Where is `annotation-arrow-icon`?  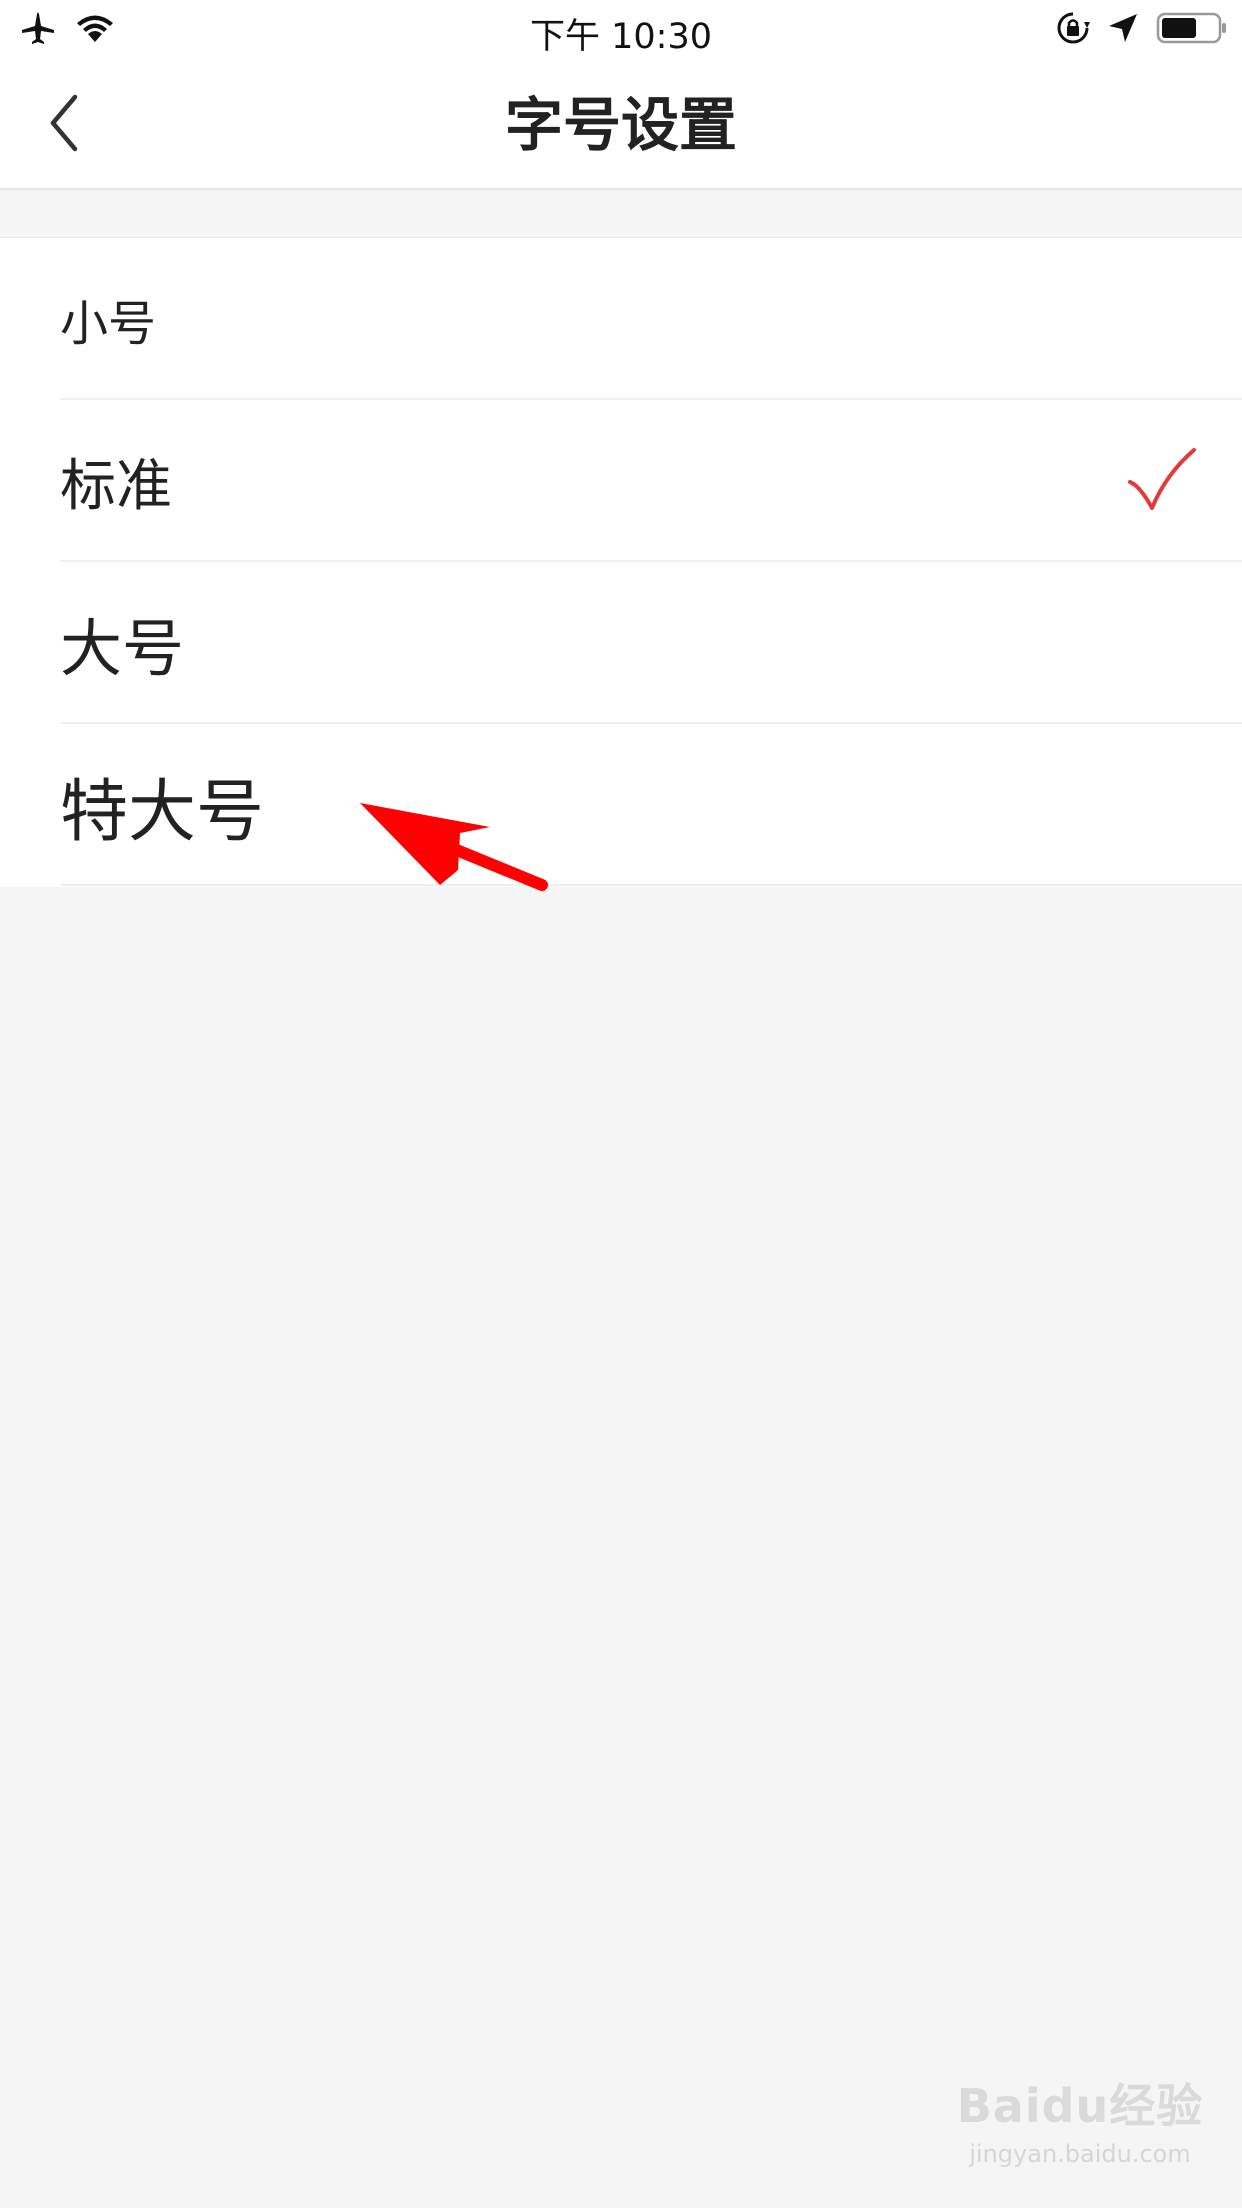
annotation-arrow-icon is located at coordinates (455, 845).